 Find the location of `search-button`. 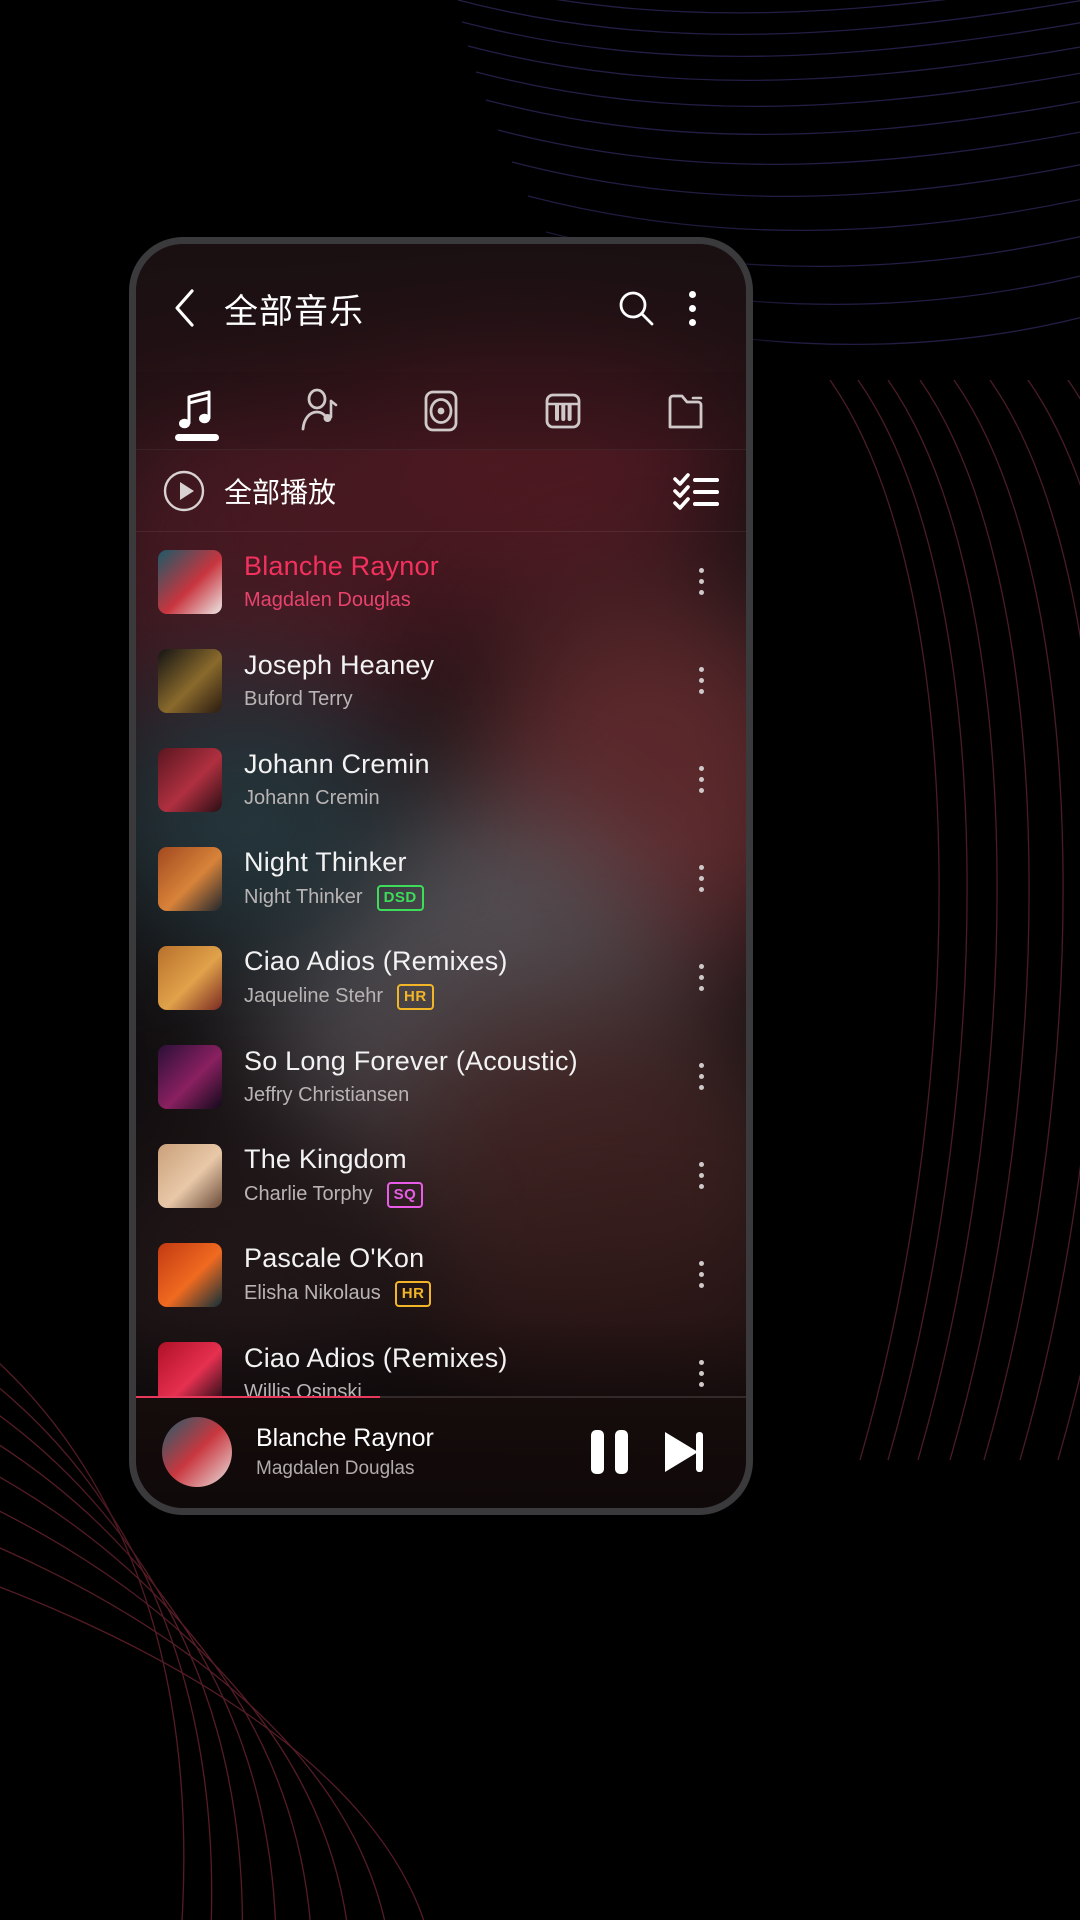

search-button is located at coordinates (636, 308).